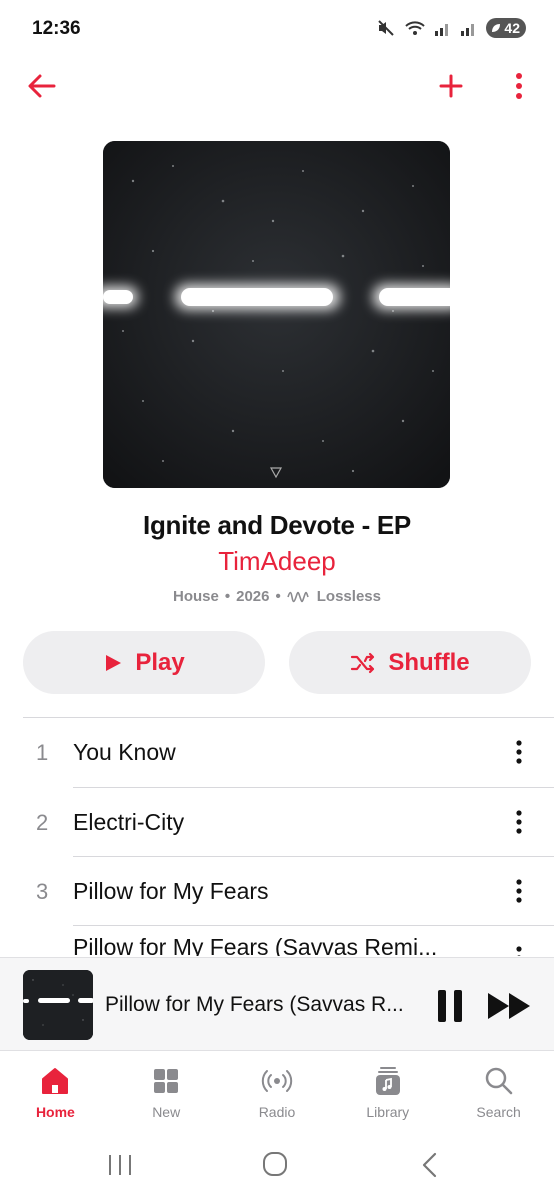  Describe the element at coordinates (430, 1165) in the screenshot. I see `back-button-icon` at that location.